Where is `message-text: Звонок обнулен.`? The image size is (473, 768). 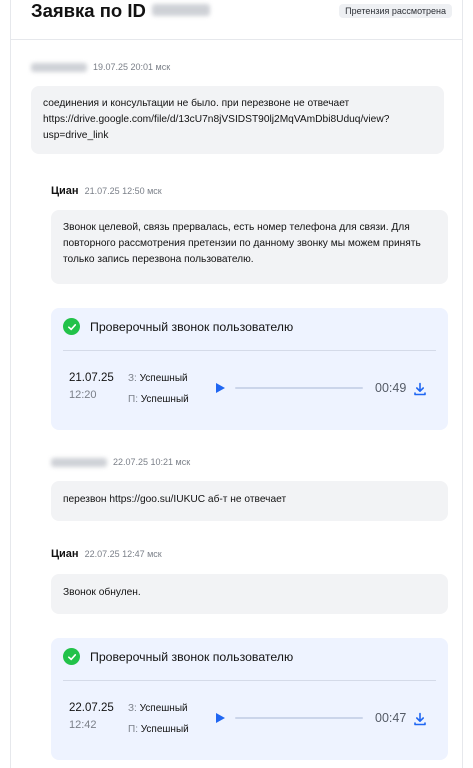
message-text: Звонок обнулен. is located at coordinates (102, 592).